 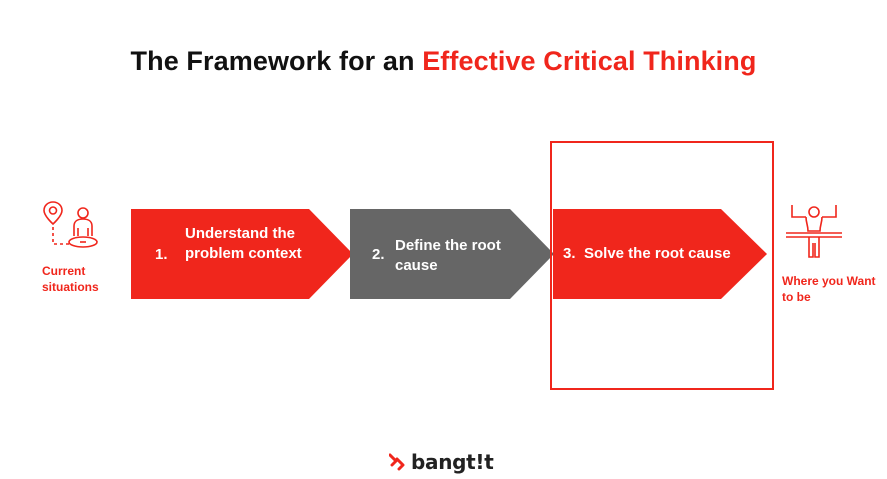 I want to click on title-accent: Effective Critical Thinking, so click(x=589, y=61).